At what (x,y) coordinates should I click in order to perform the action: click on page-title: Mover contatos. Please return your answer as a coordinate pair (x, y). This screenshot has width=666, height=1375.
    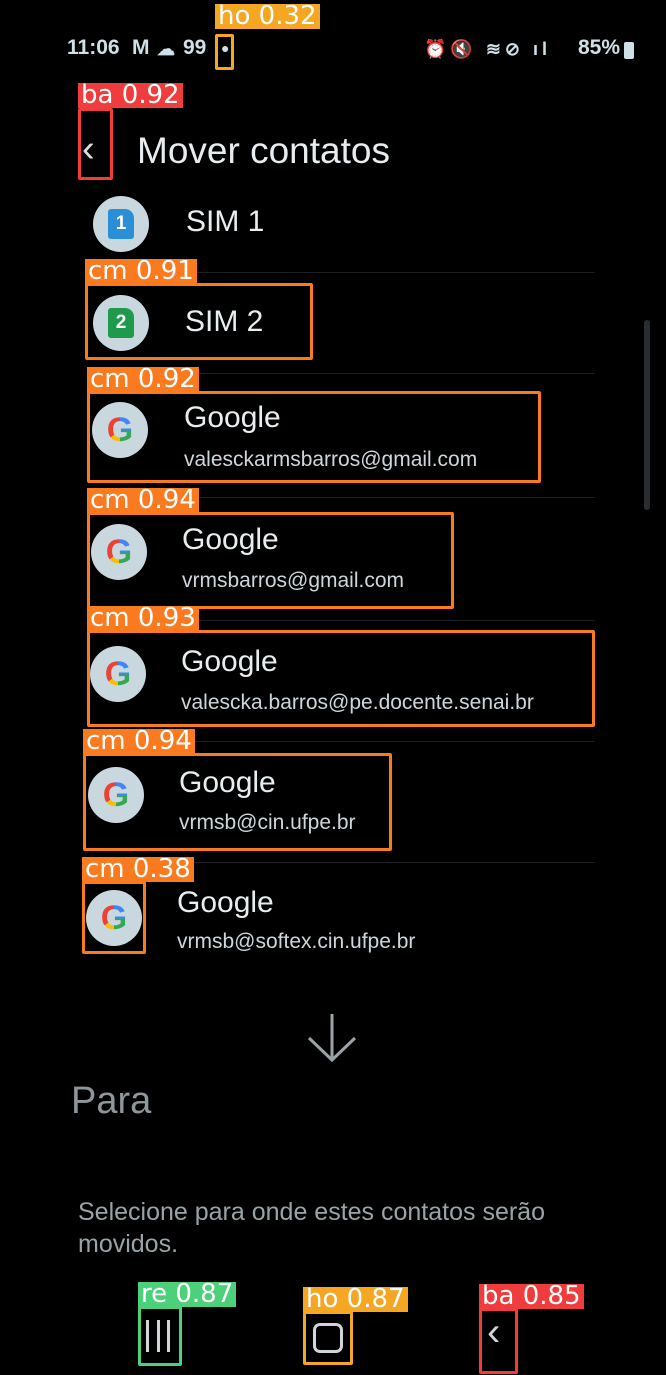
    Looking at the image, I should click on (263, 150).